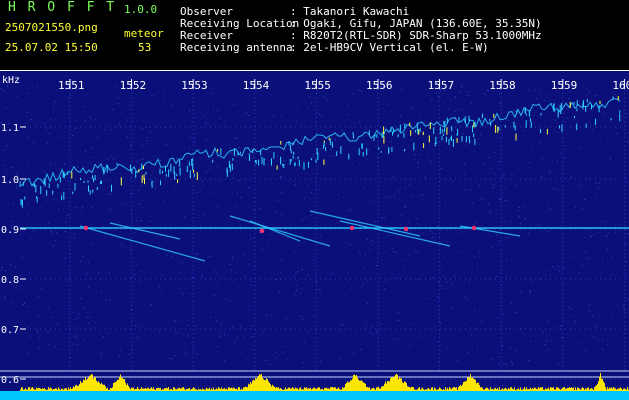  Describe the element at coordinates (10, 180) in the screenshot. I see `y-tick-label: 1.0` at that location.